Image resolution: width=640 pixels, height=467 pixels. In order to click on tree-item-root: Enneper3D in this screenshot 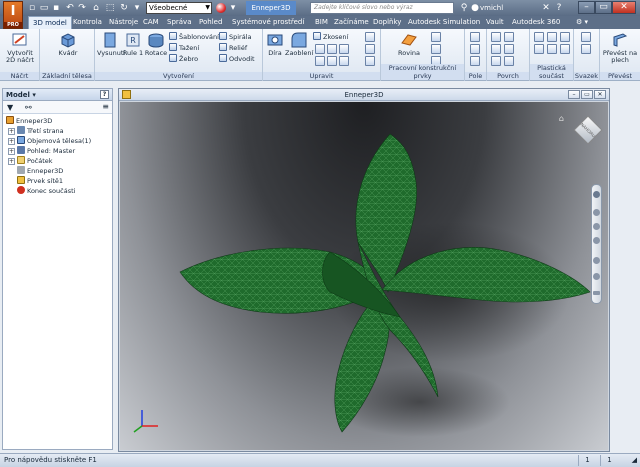, I will do `click(29, 121)`.